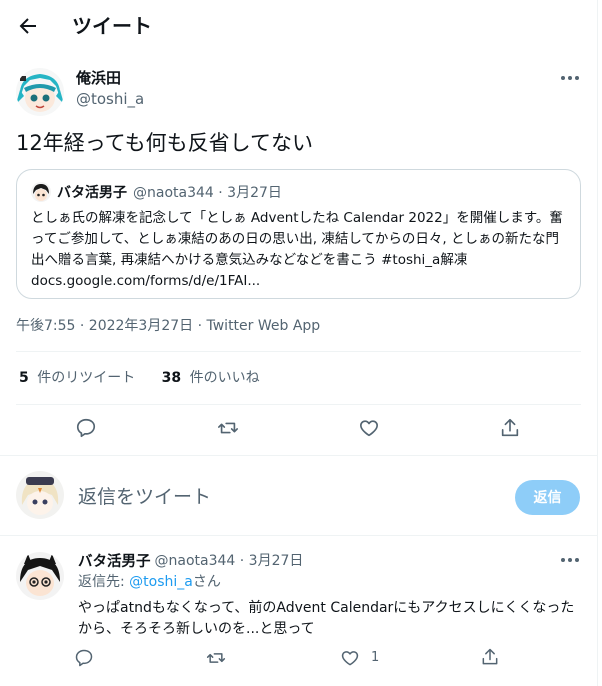 Image resolution: width=602 pixels, height=686 pixels. I want to click on replying-prefix: 返信先:, so click(104, 582).